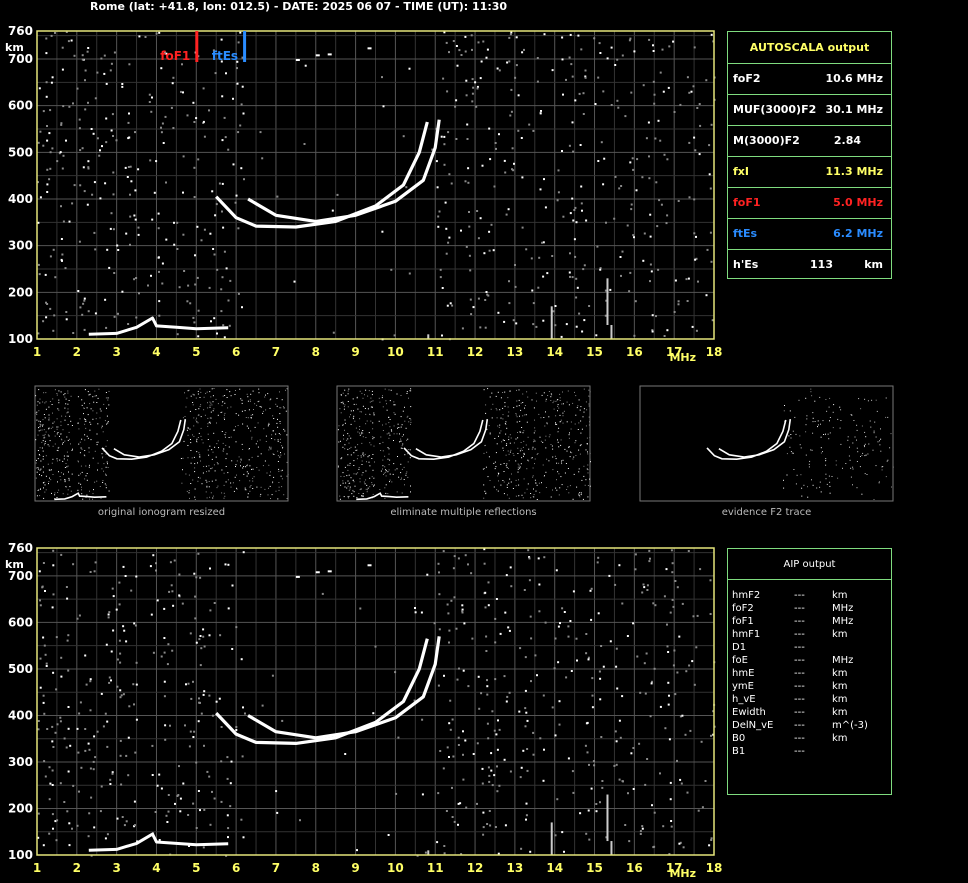 The height and width of the screenshot is (883, 968). I want to click on x-tick-label: 14, so click(554, 868).